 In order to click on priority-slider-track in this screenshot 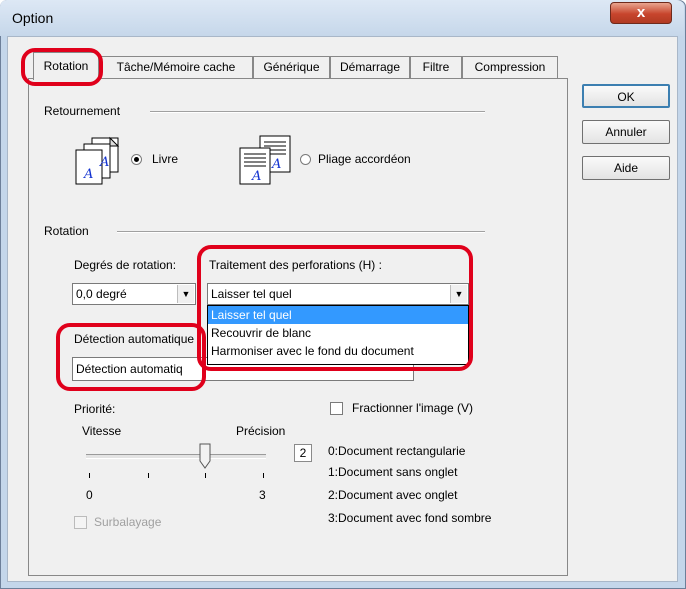, I will do `click(176, 456)`.